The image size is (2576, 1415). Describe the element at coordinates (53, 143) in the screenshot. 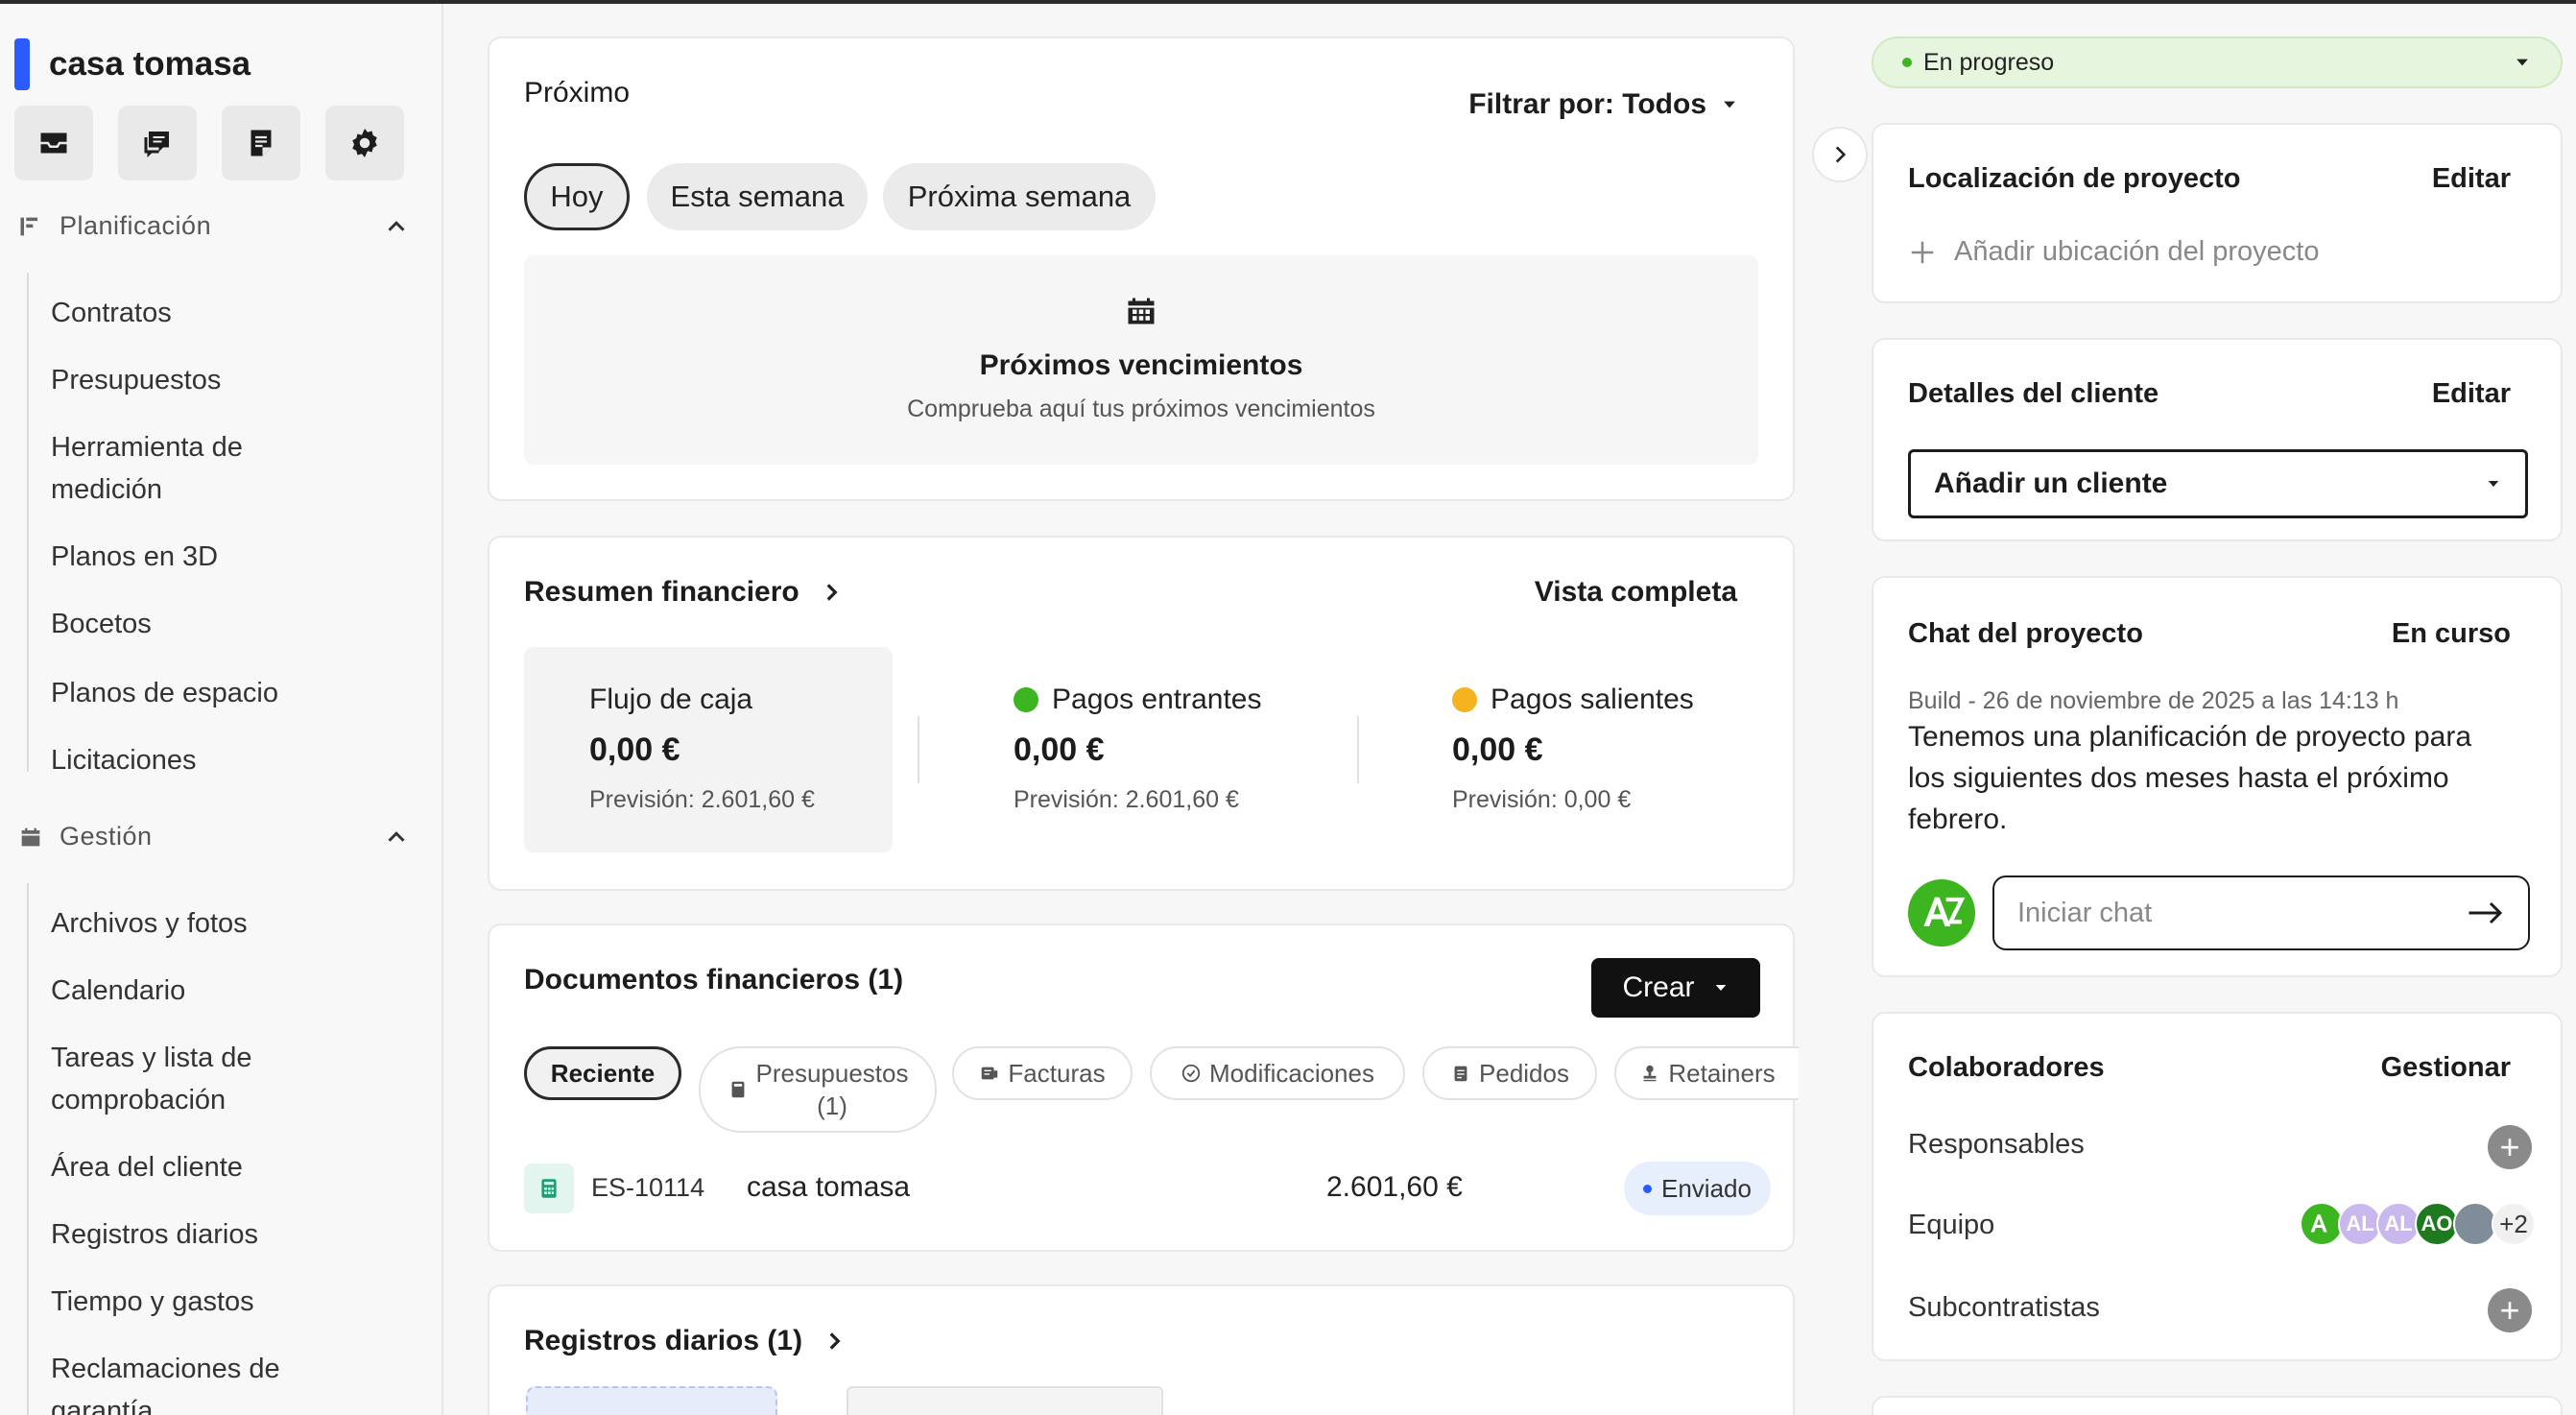

I see `inbox-button` at that location.